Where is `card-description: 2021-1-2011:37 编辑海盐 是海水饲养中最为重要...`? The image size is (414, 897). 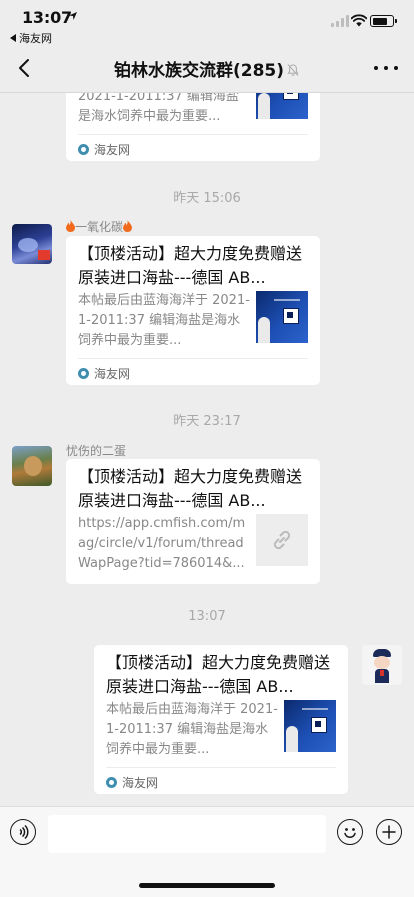 card-description: 2021-1-2011:37 编辑海盐 是海水饲养中最为重要... is located at coordinates (164, 110).